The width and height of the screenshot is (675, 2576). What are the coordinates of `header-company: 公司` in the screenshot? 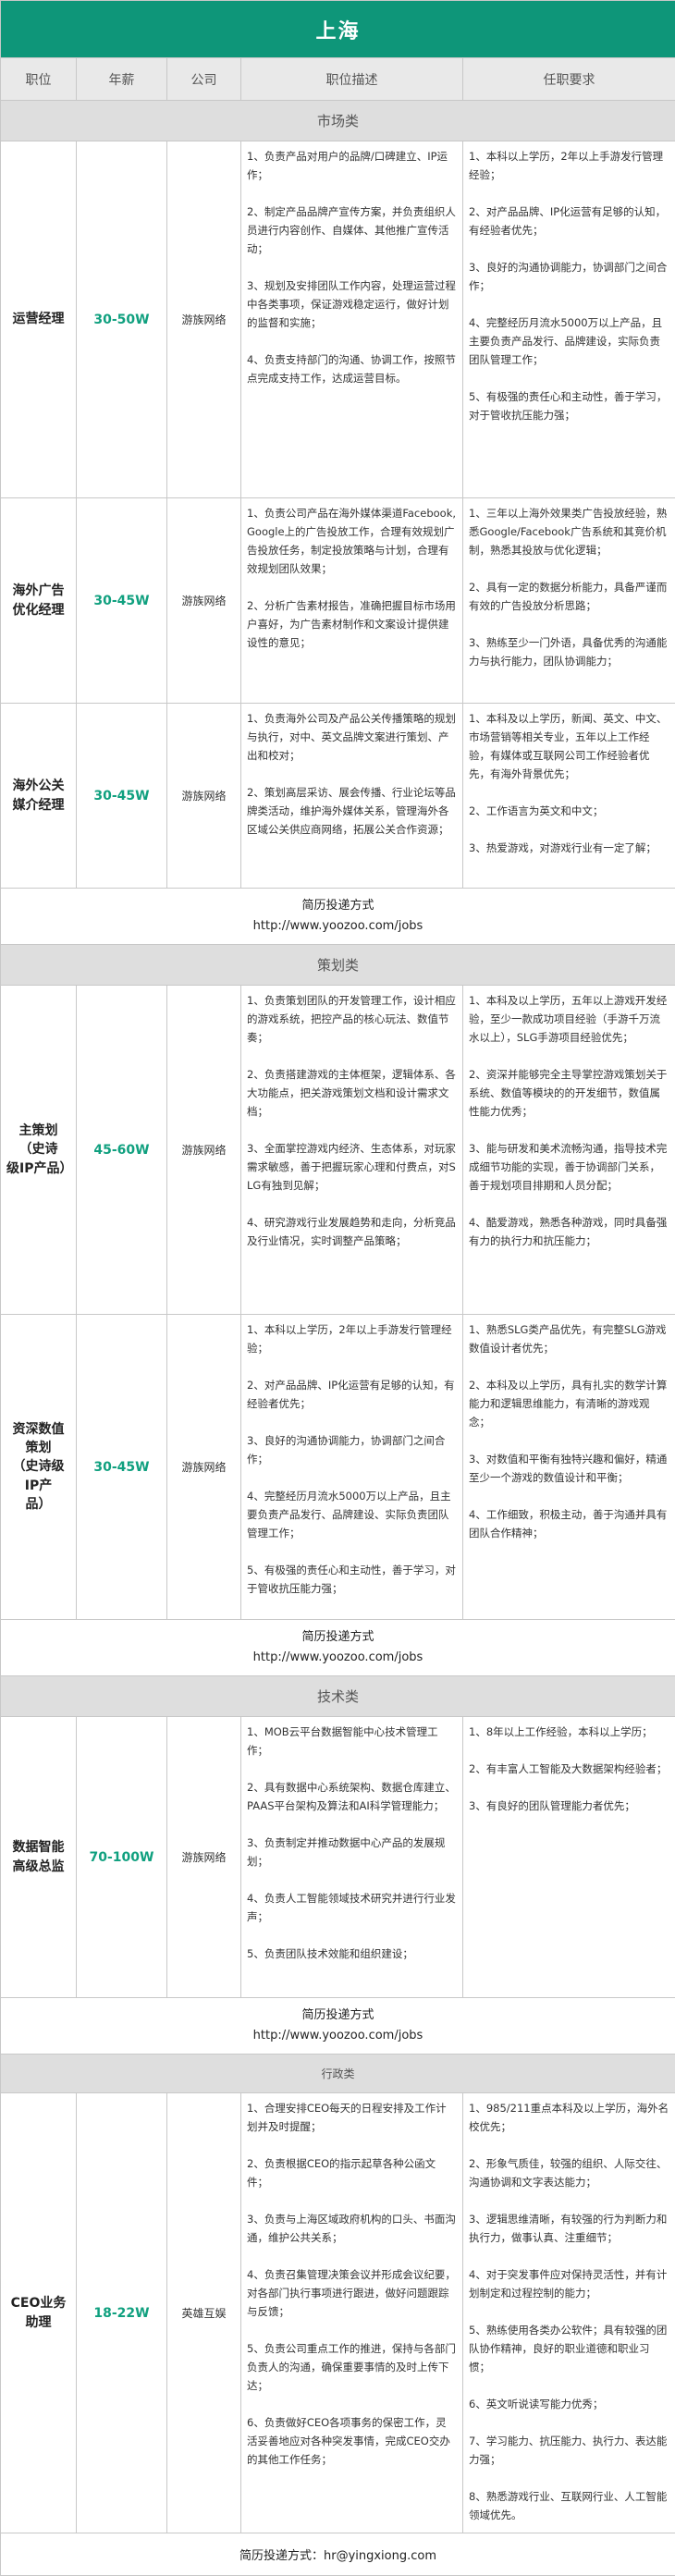 It's located at (204, 79).